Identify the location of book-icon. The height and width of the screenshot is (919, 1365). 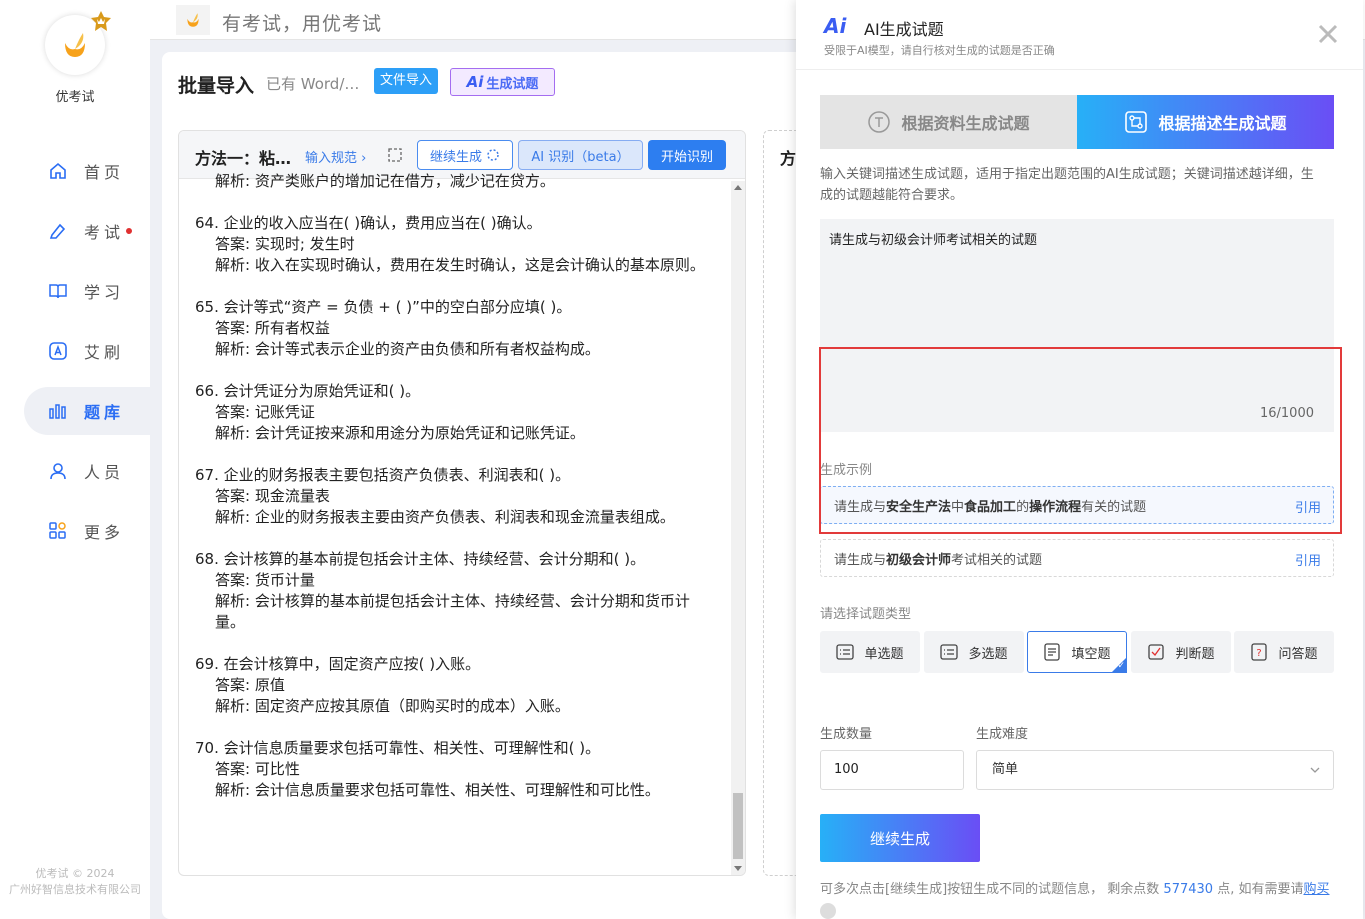
(58, 291).